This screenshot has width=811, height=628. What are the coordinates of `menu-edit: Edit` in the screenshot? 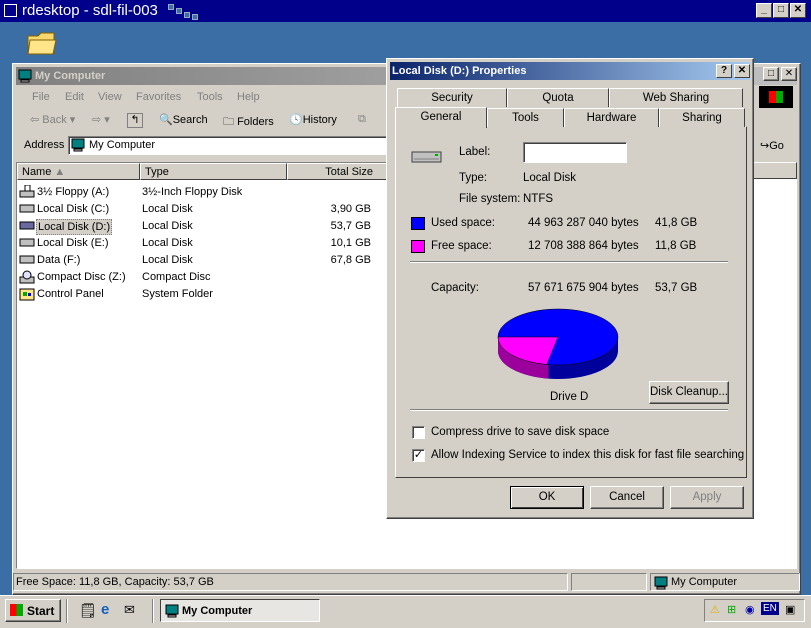 It's located at (74, 97).